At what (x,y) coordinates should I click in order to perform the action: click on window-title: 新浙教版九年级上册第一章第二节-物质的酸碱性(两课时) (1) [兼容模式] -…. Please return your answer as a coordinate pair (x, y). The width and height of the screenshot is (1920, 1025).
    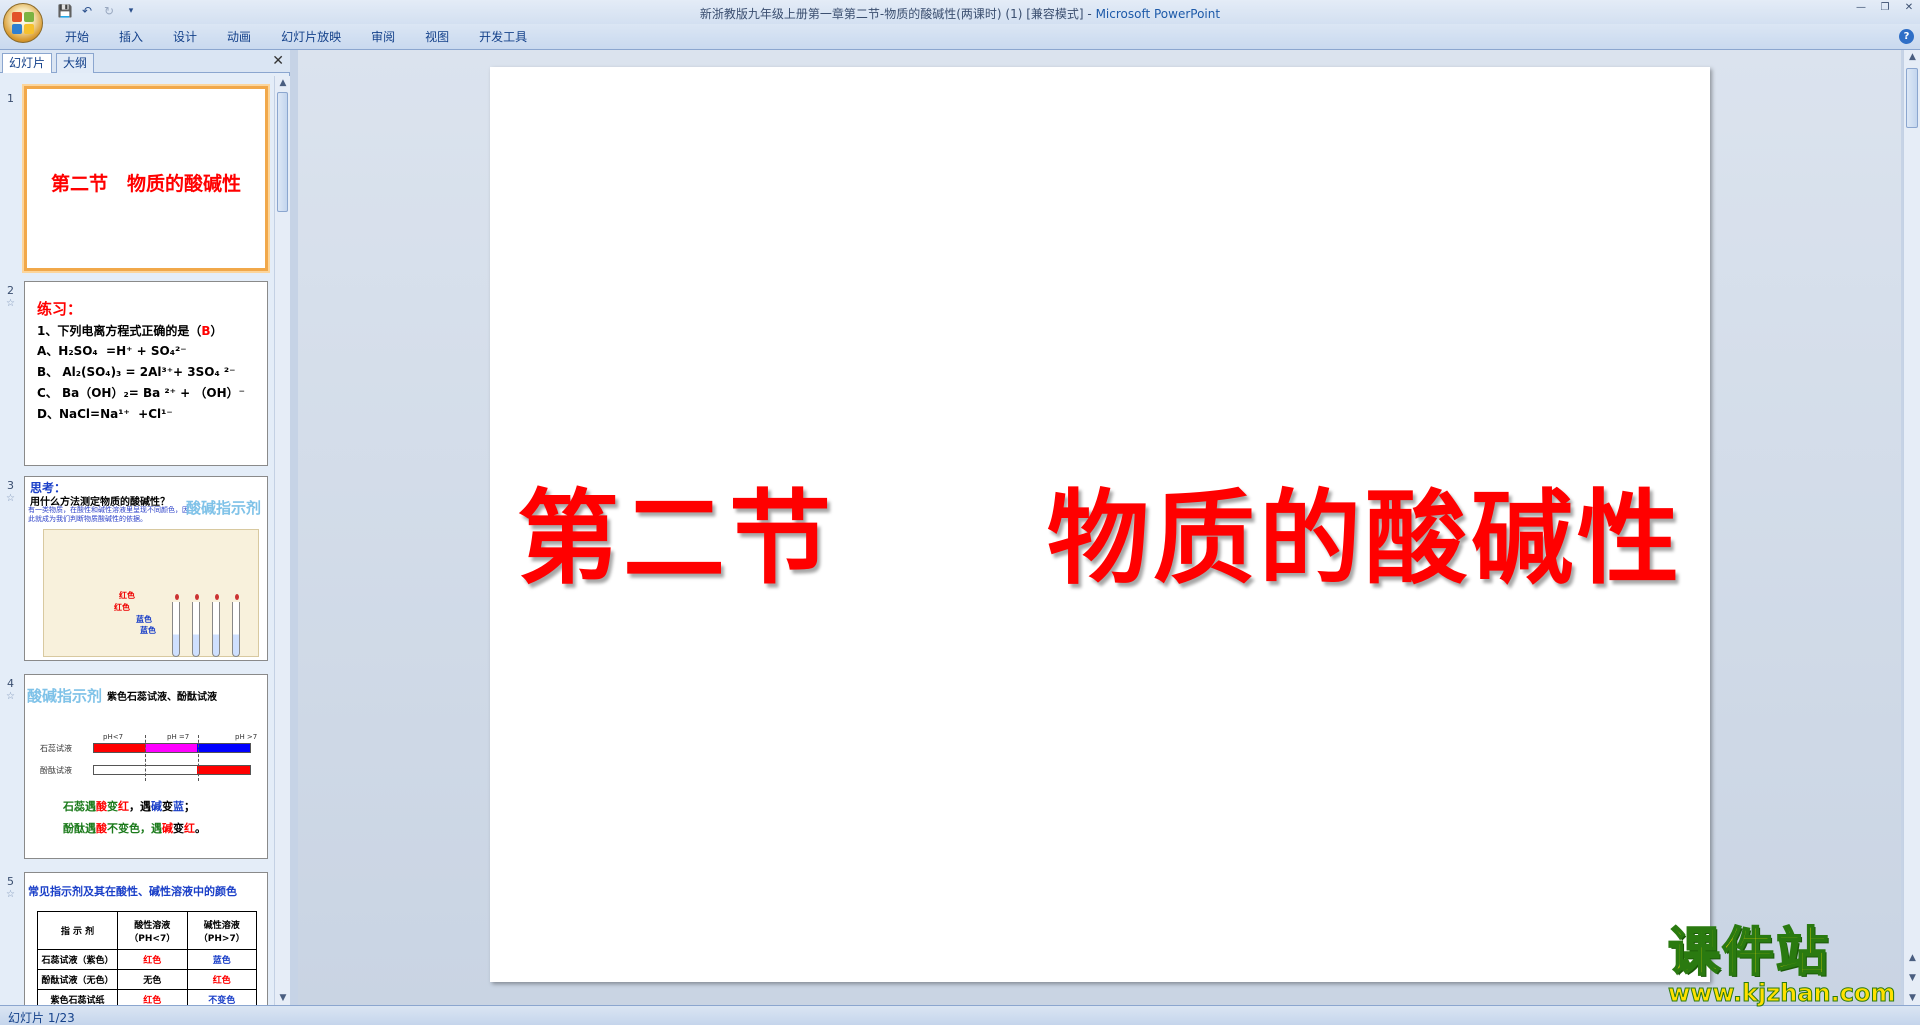
    Looking at the image, I should click on (960, 13).